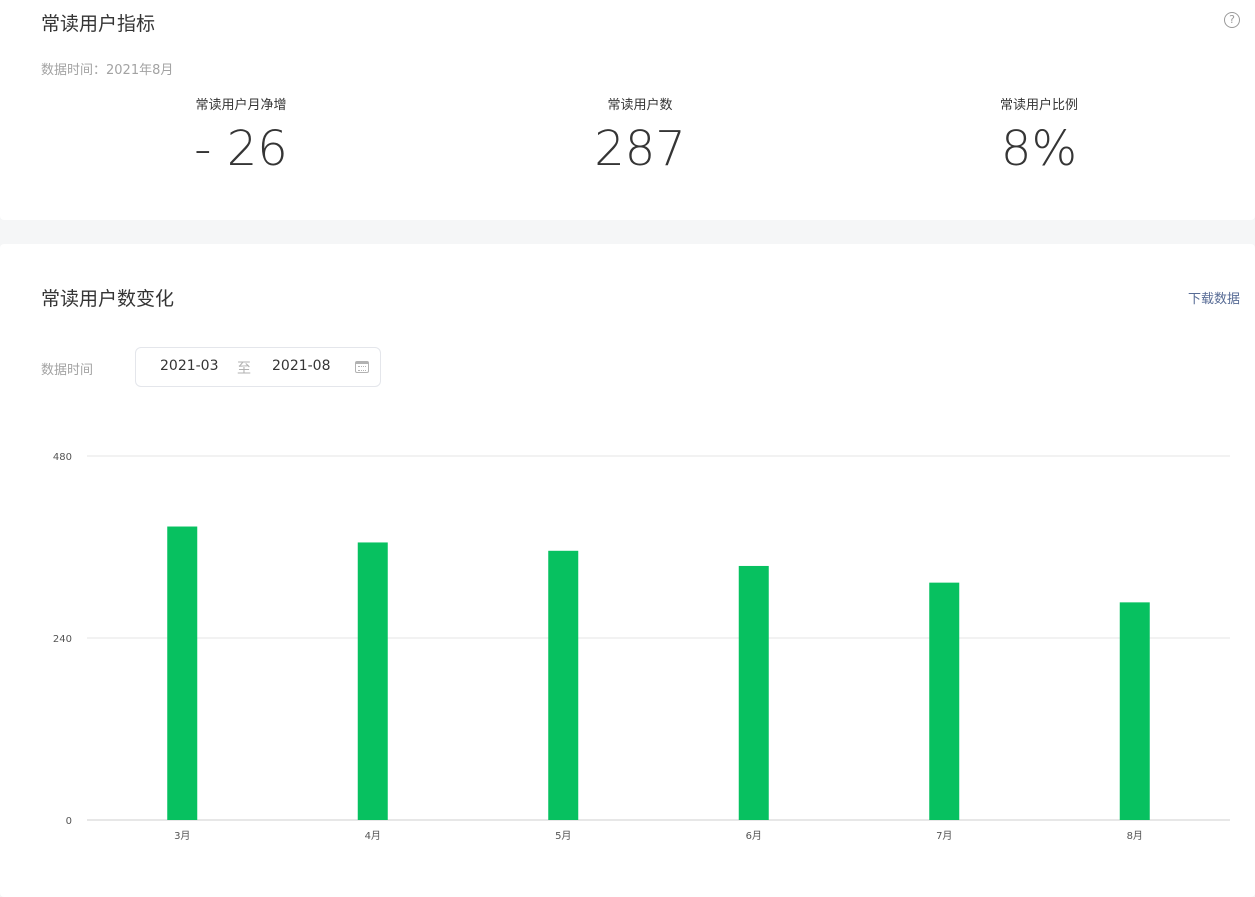 The height and width of the screenshot is (897, 1255). Describe the element at coordinates (640, 105) in the screenshot. I see `metric-label: 常读用户数` at that location.